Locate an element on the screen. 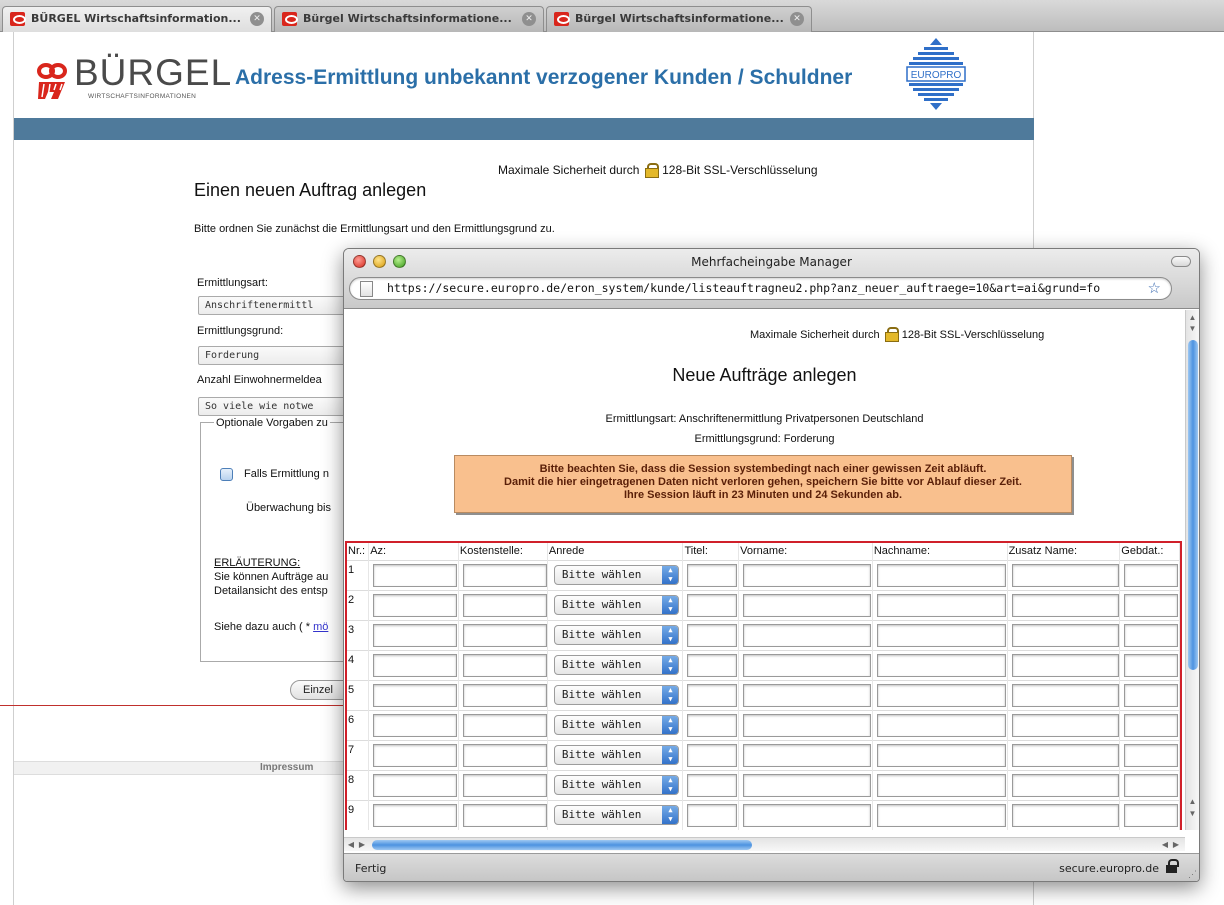  tab-buergel-2: Bürgel Wirtschaftsinformatione... ✕ is located at coordinates (409, 19).